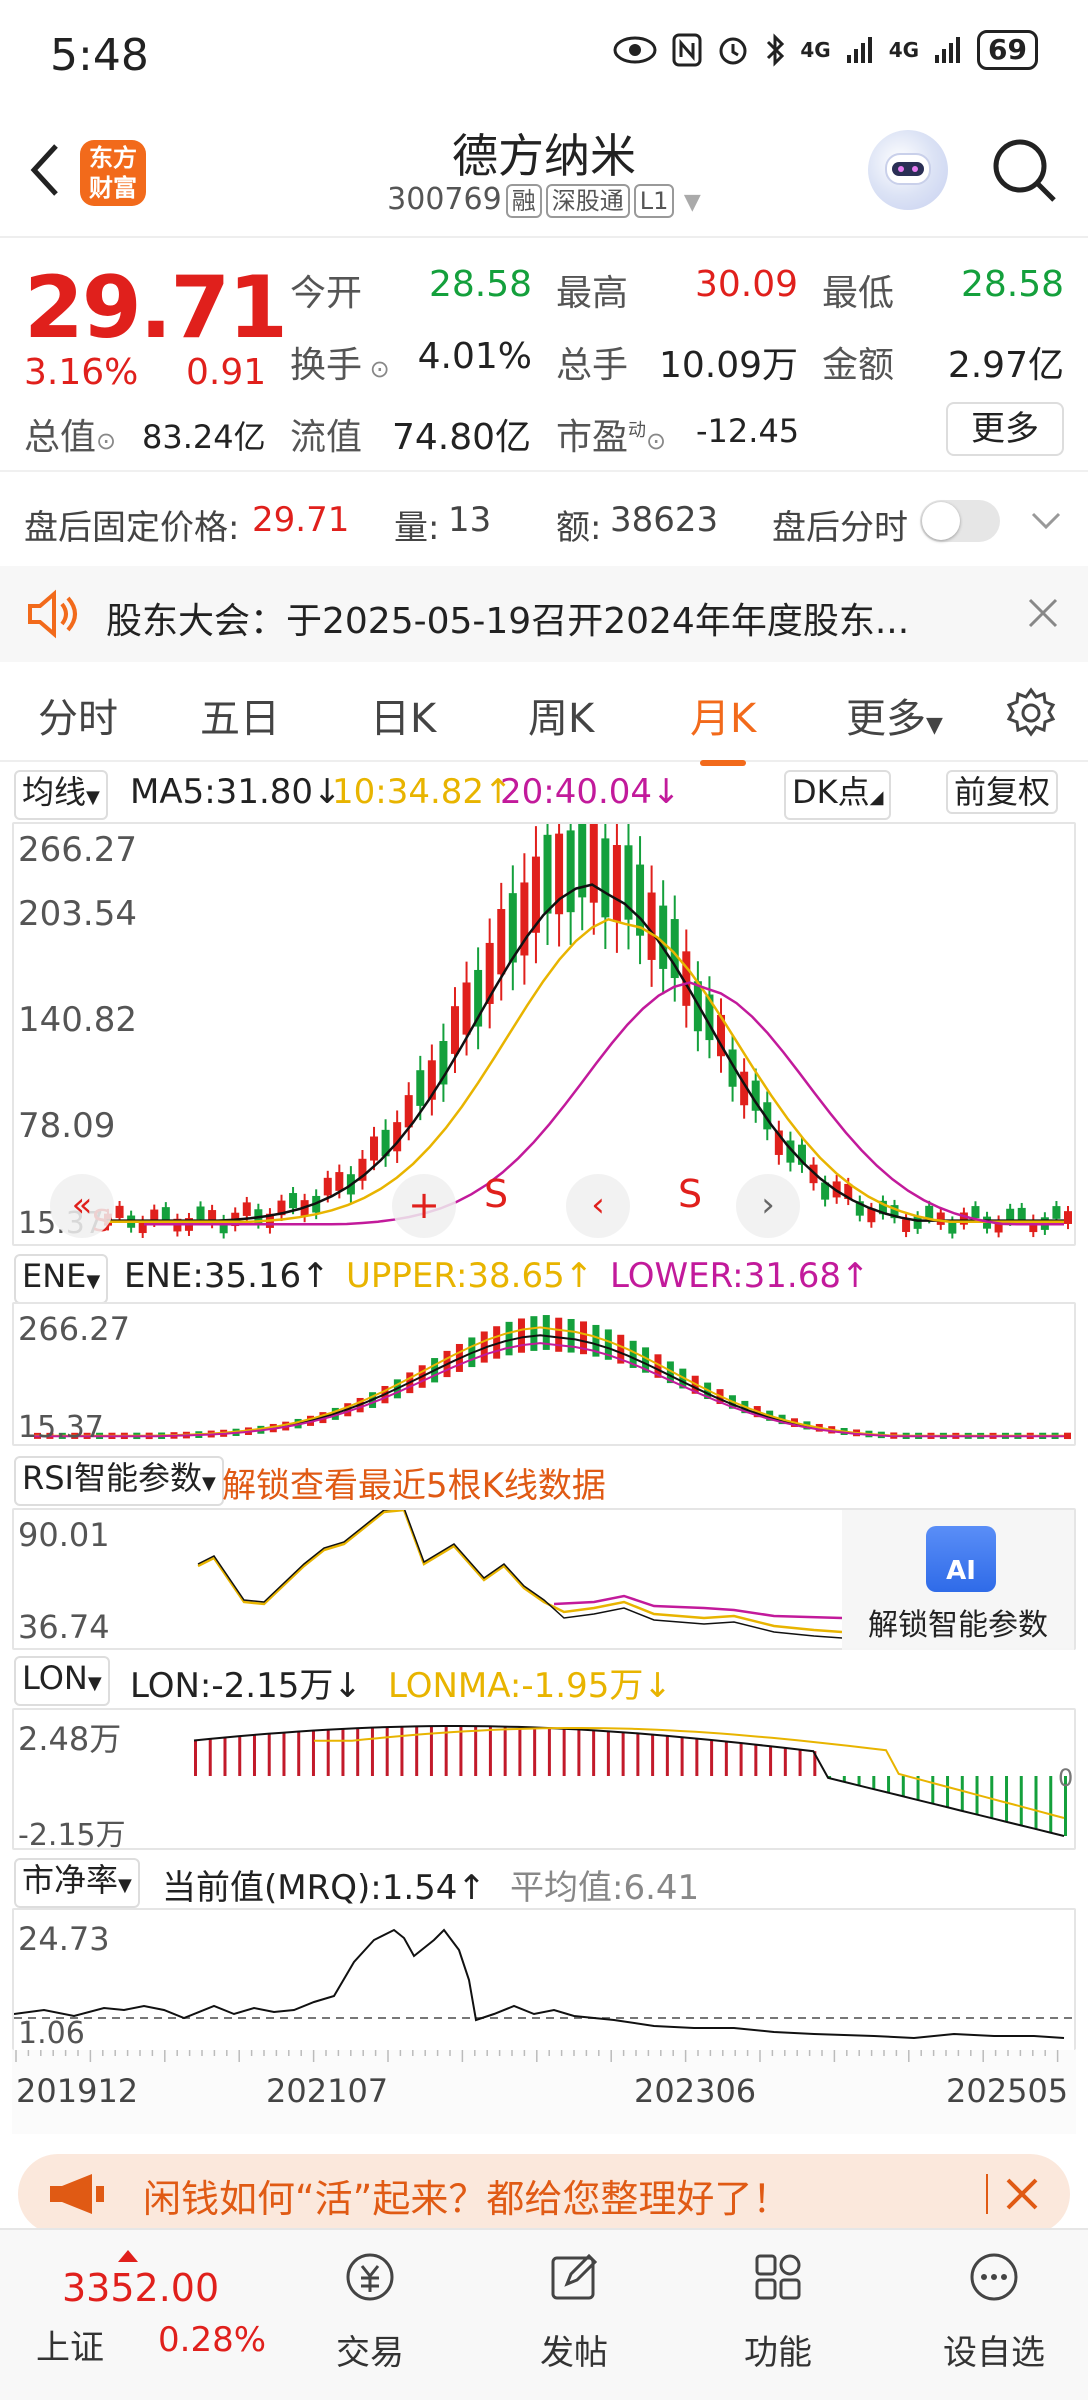 The height and width of the screenshot is (2400, 1088). What do you see at coordinates (987, 2194) in the screenshot?
I see `banner-divider` at bounding box center [987, 2194].